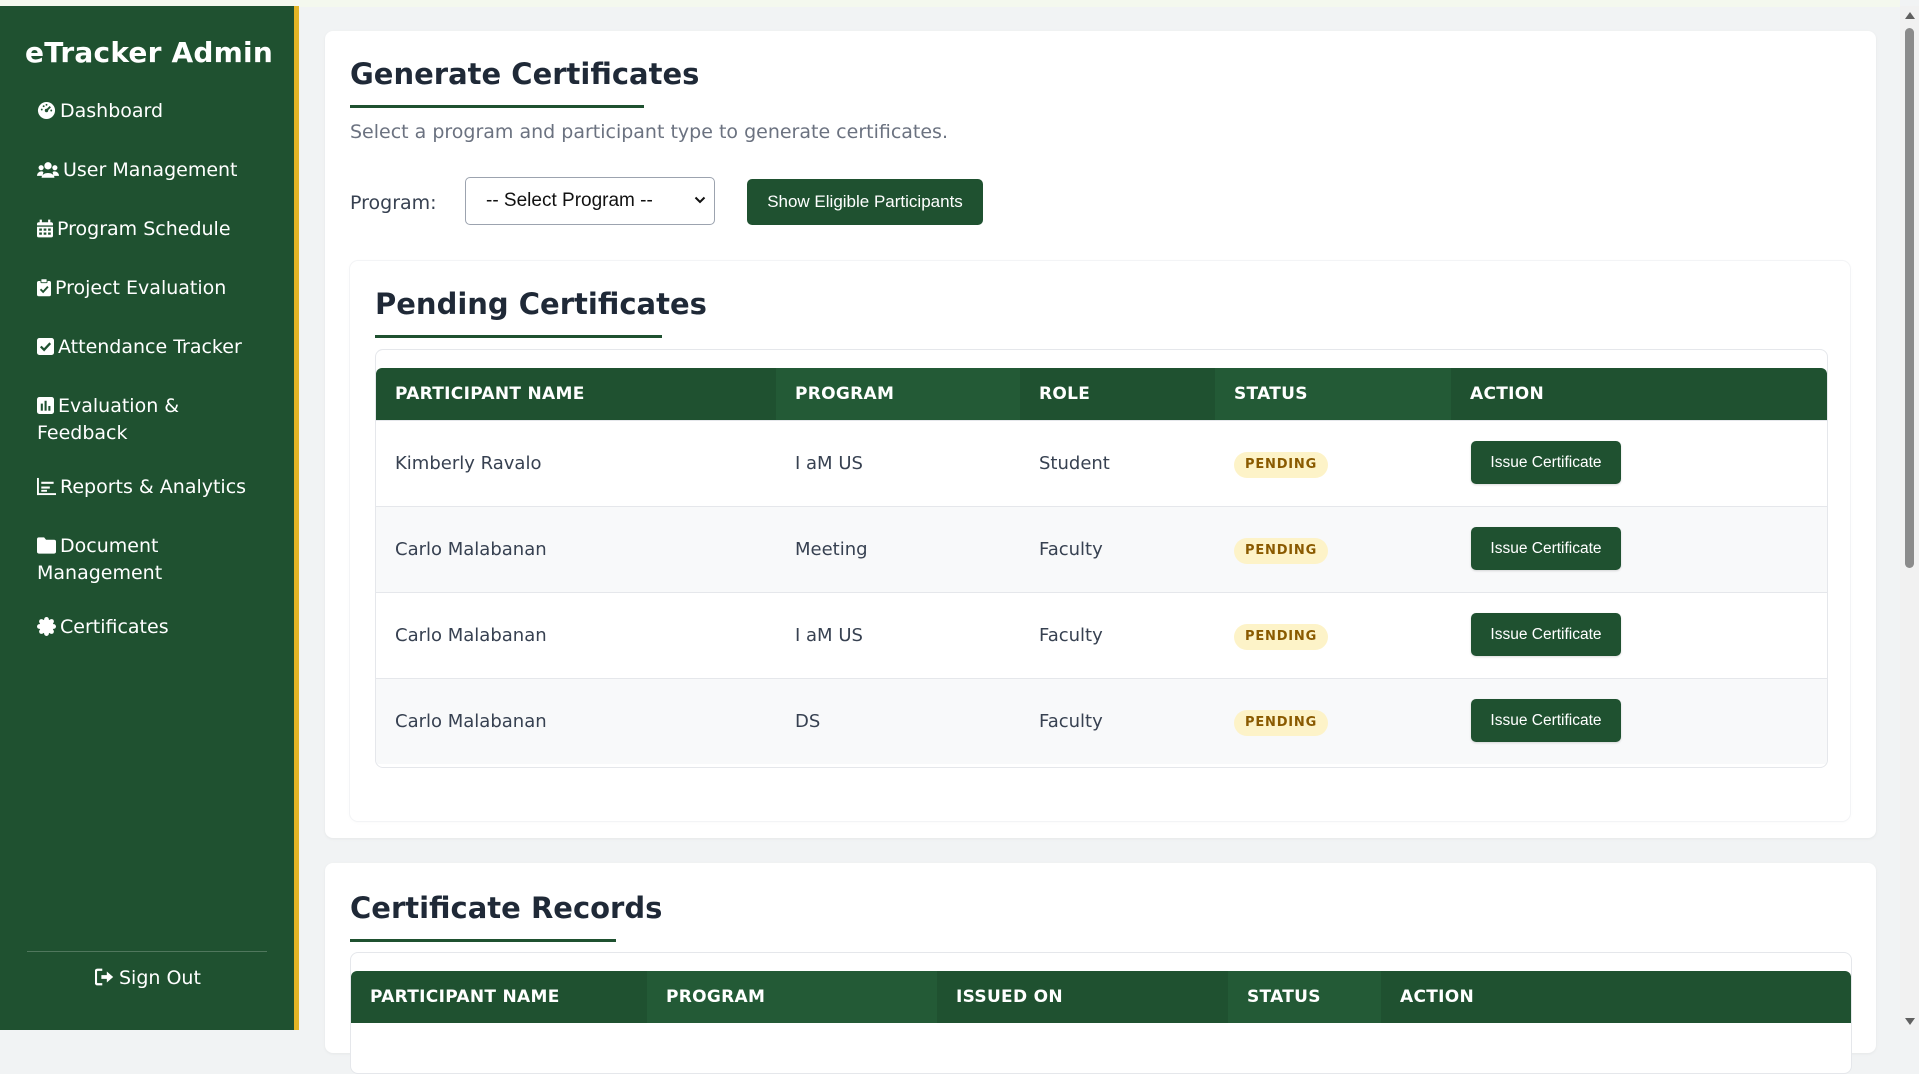 The width and height of the screenshot is (1919, 1074). I want to click on scrollbar-thumb, so click(1909, 298).